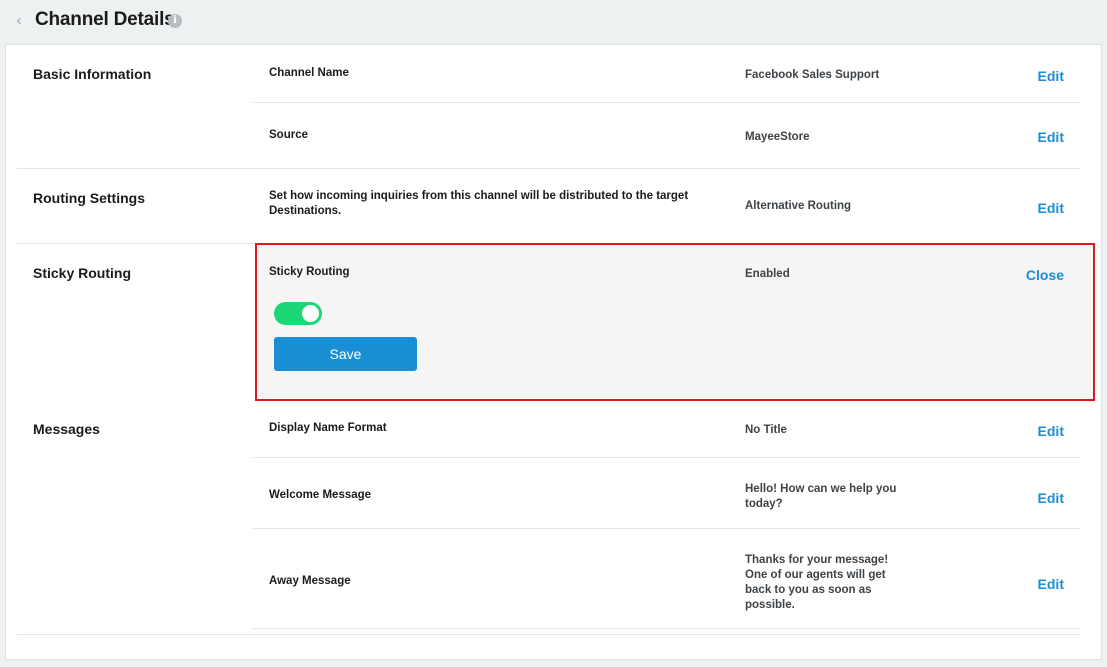  Describe the element at coordinates (666, 75) in the screenshot. I see `channel-name-row: Channel Name Facebook Sales Support Edit` at that location.